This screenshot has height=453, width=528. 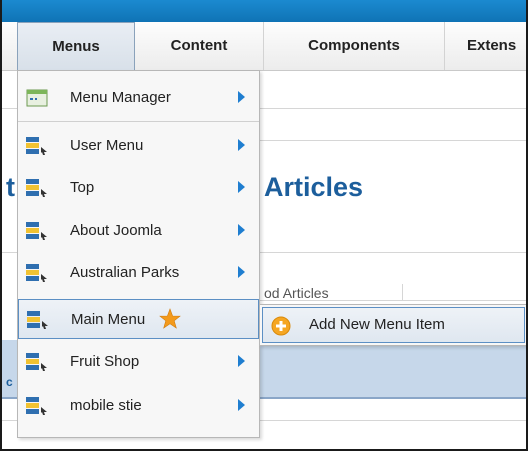 What do you see at coordinates (82, 187) in the screenshot?
I see `dropdown-item-label: Top` at bounding box center [82, 187].